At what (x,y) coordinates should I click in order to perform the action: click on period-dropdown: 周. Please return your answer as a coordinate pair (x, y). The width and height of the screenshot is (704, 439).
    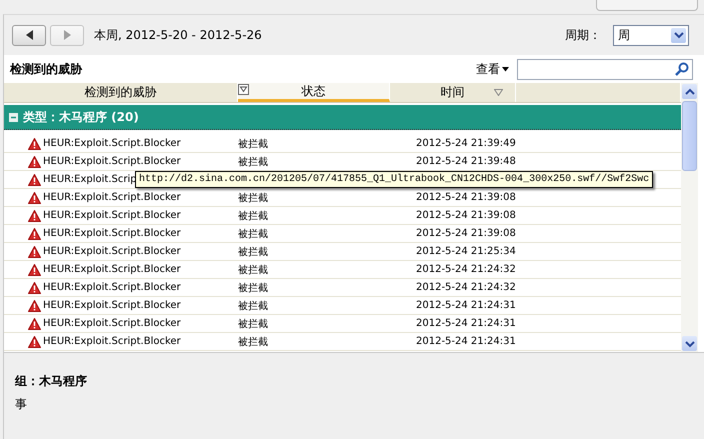
    Looking at the image, I should click on (651, 35).